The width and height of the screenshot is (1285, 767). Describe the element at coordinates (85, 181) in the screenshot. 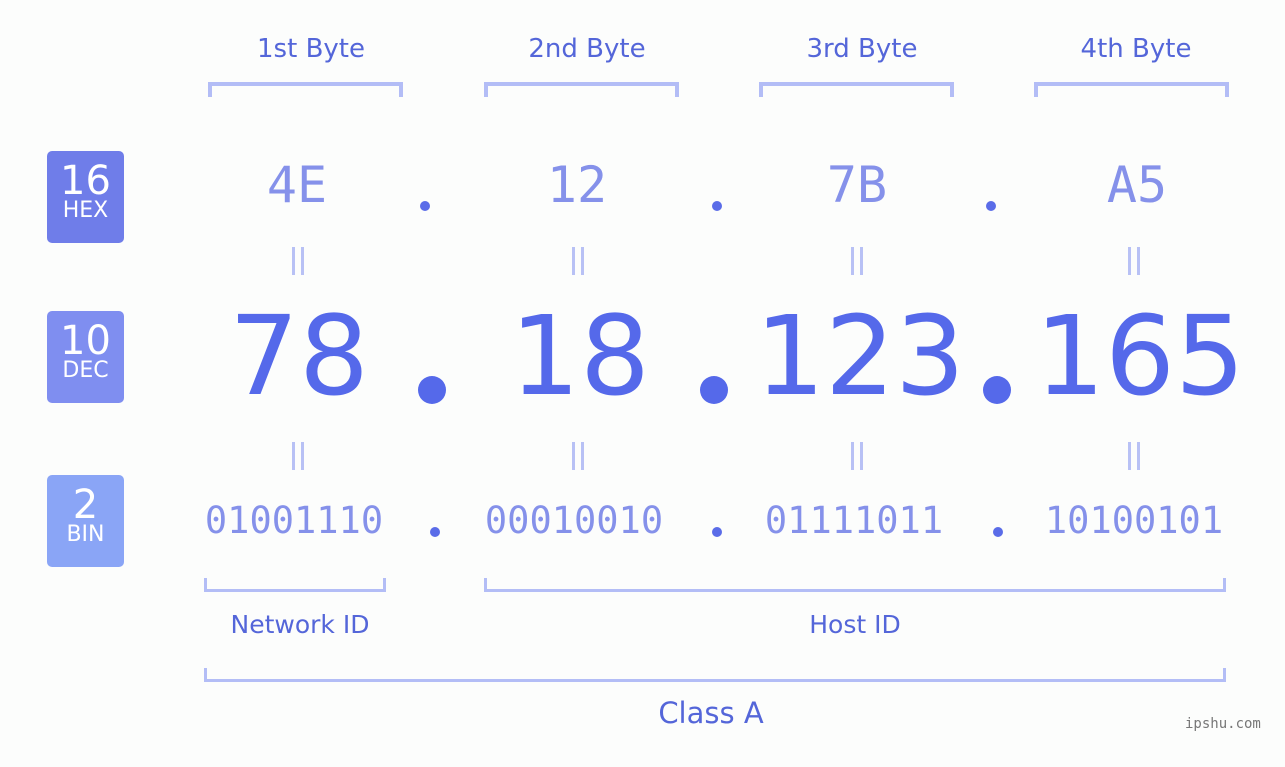

I see `hex-base: 16` at that location.